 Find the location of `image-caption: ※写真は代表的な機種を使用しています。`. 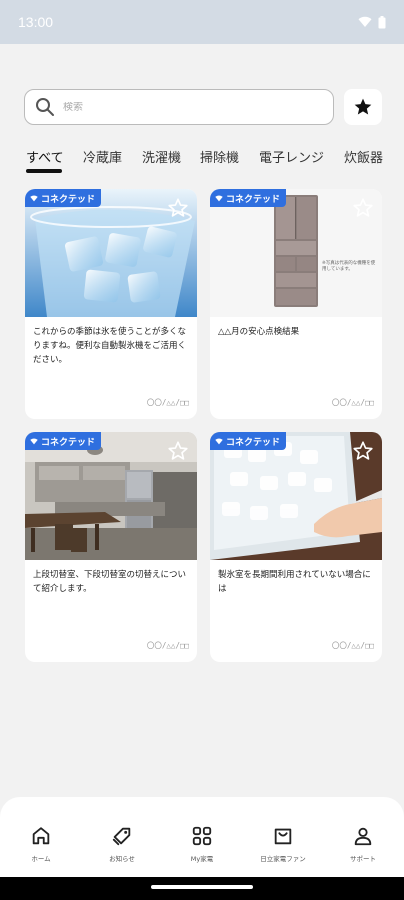

image-caption: ※写真は代表的な機種を使用しています。 is located at coordinates (349, 266).